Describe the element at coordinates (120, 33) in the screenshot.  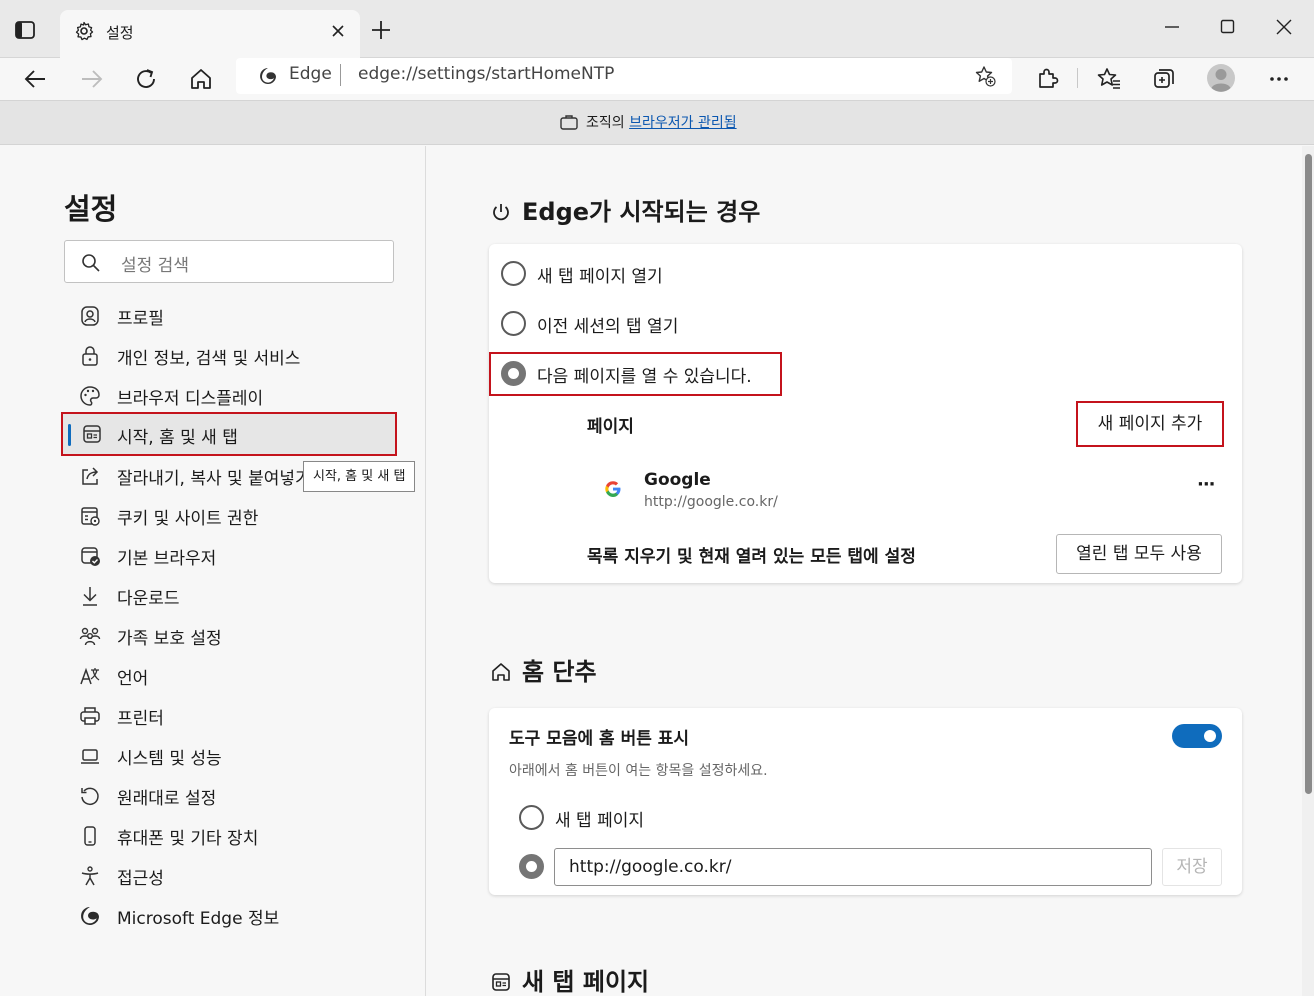
I see `tab-title: 설정` at that location.